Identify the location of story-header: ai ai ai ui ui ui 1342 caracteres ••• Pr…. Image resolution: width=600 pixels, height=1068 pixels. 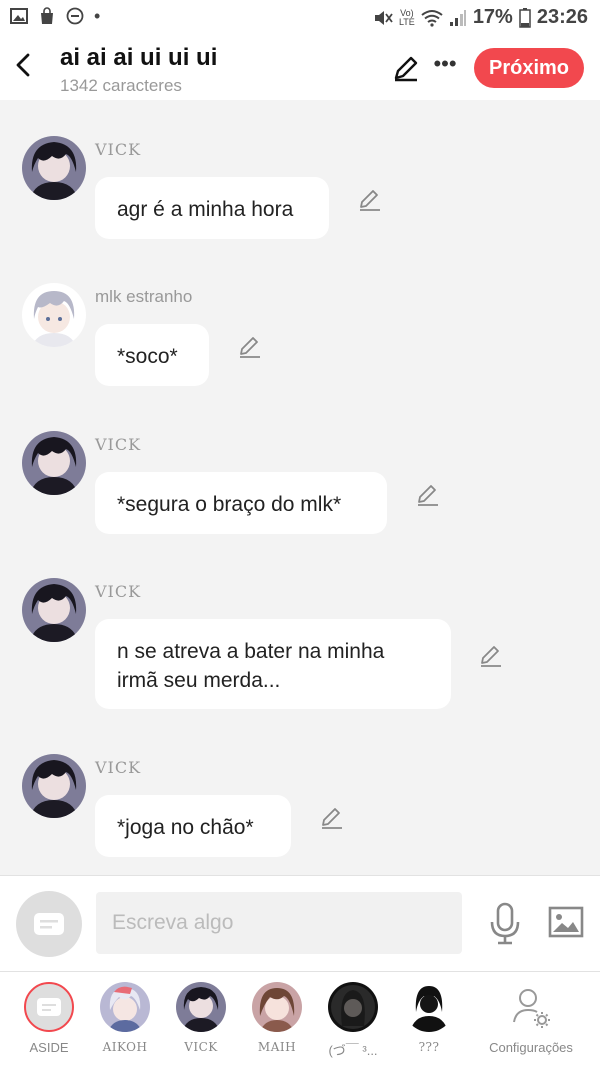
(300, 68).